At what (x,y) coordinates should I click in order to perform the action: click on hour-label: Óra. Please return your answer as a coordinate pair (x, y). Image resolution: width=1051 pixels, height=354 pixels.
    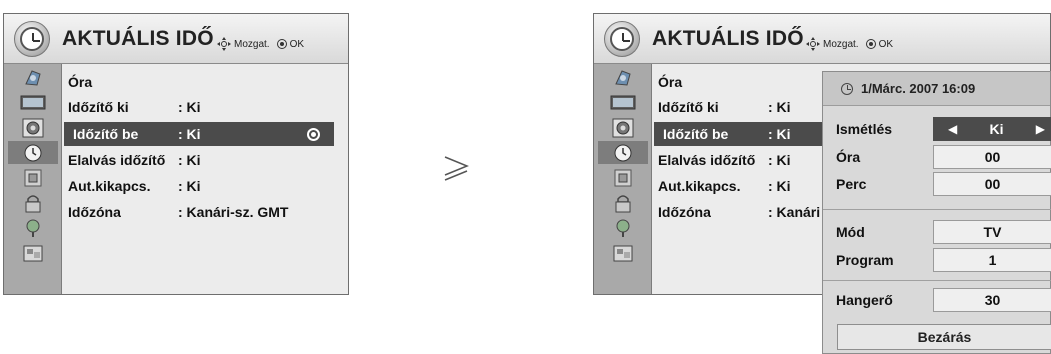
    Looking at the image, I should click on (848, 157).